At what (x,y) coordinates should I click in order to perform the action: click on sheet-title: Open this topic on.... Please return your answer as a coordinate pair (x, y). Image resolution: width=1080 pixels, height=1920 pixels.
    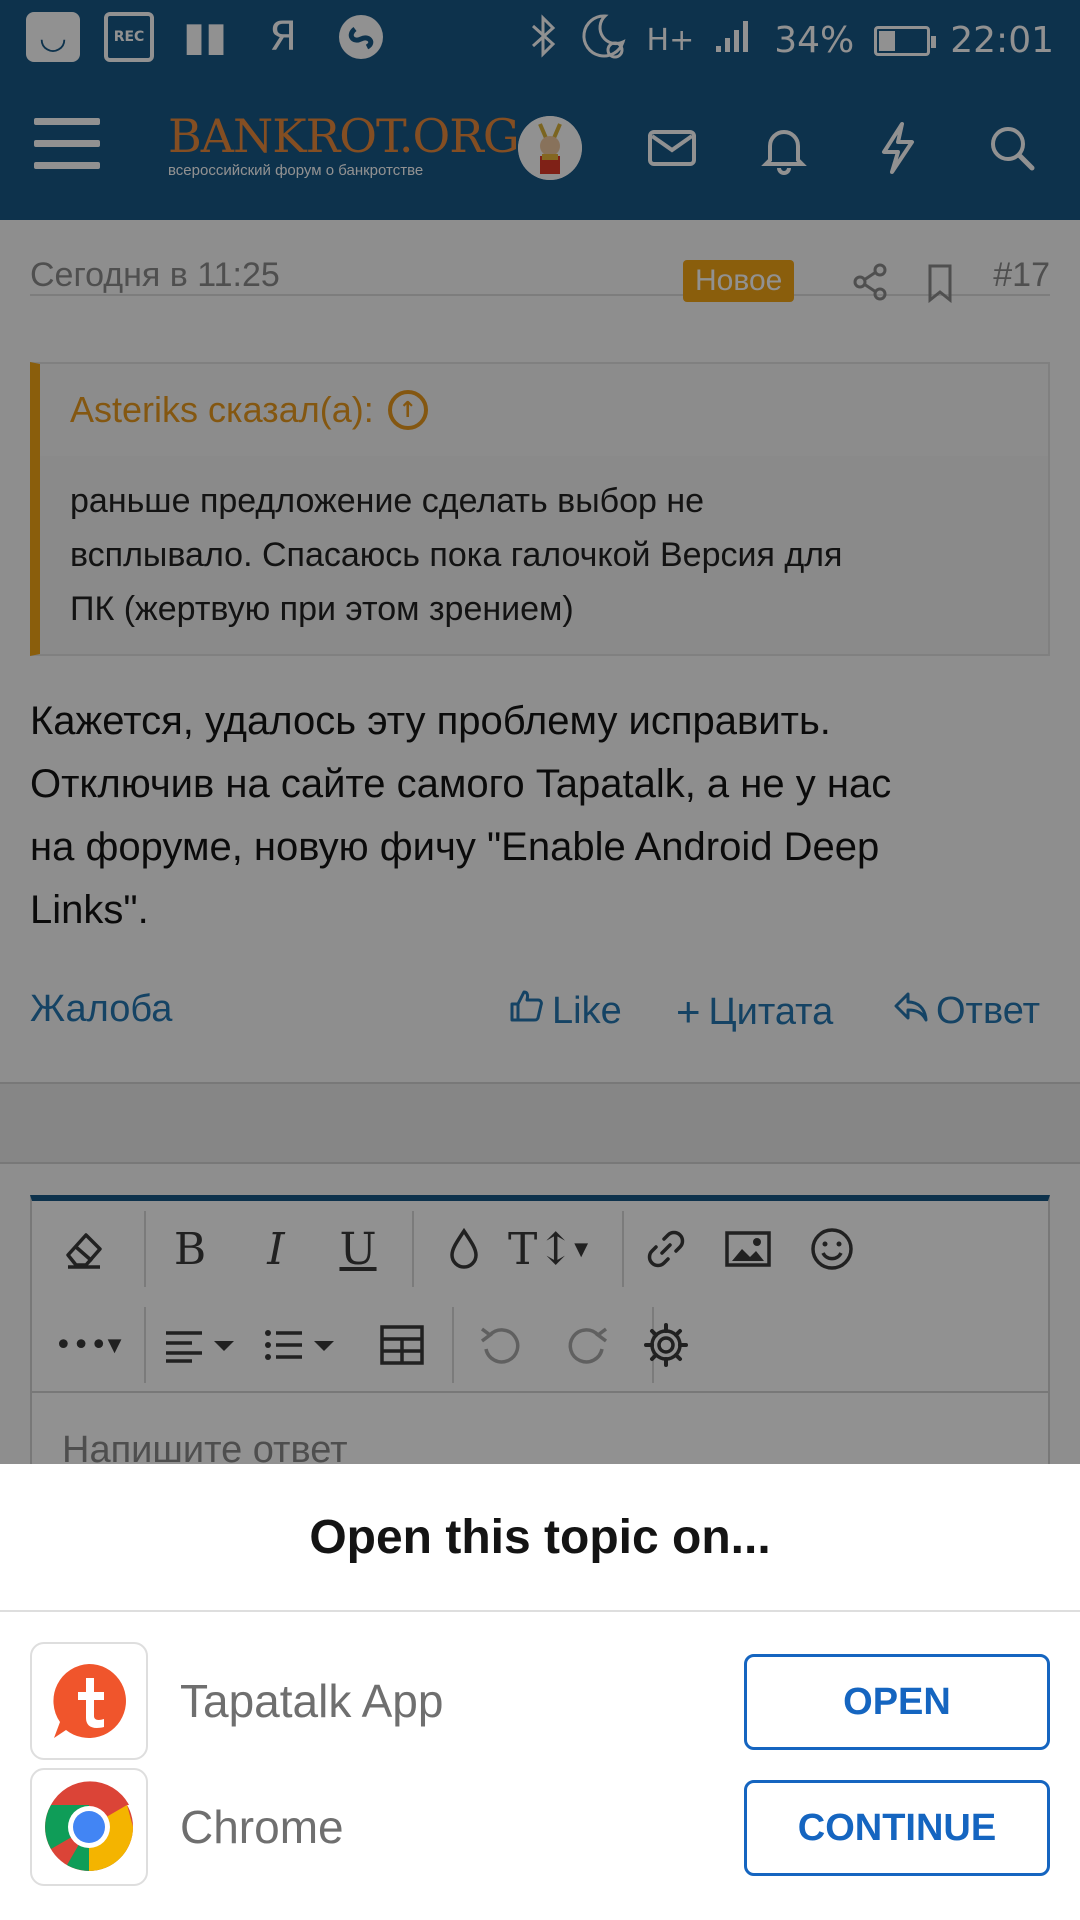
    Looking at the image, I should click on (540, 1538).